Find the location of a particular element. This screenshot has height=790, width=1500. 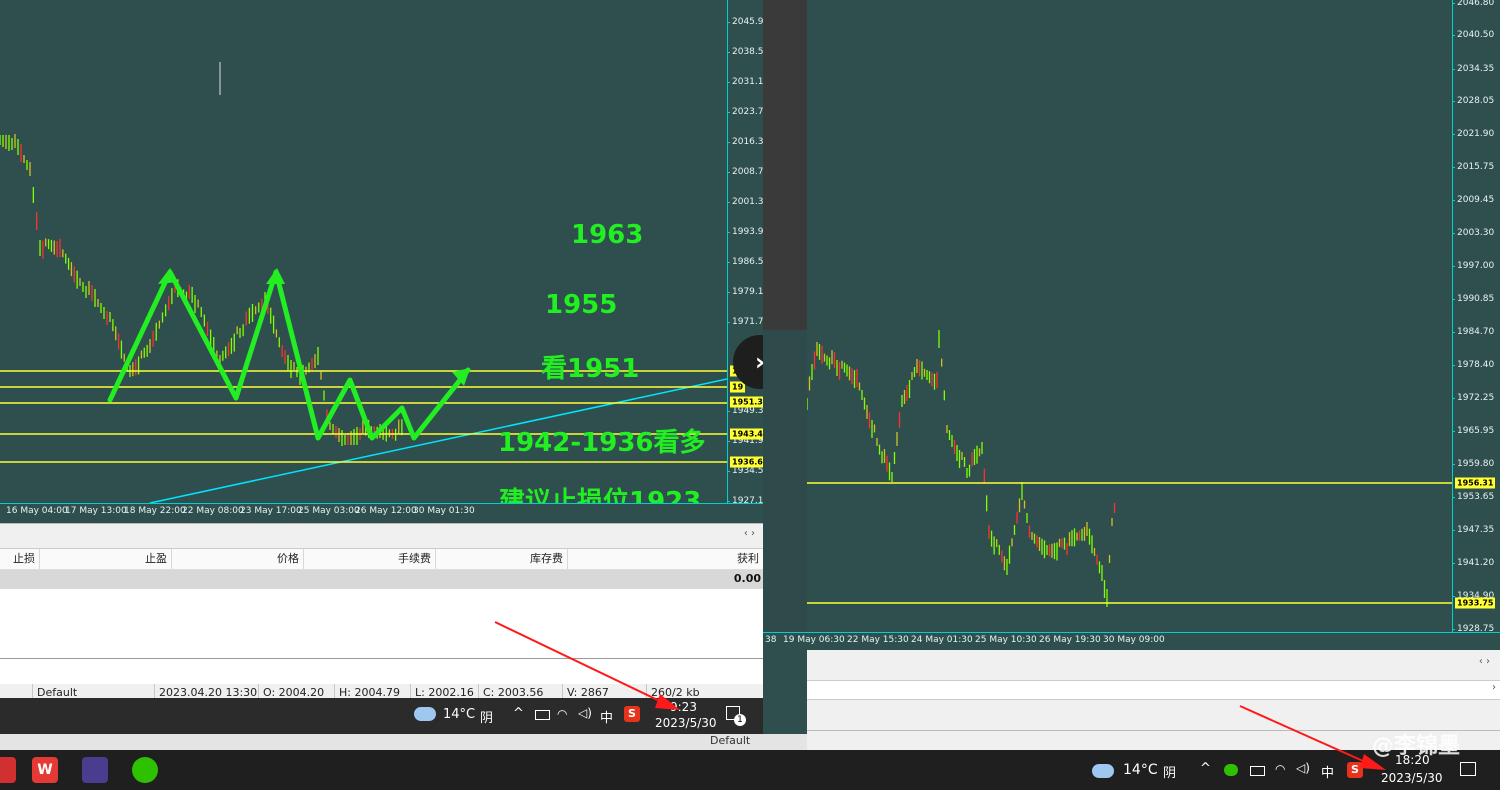

x-tick: 18 May 22:00 is located at coordinates (155, 511).